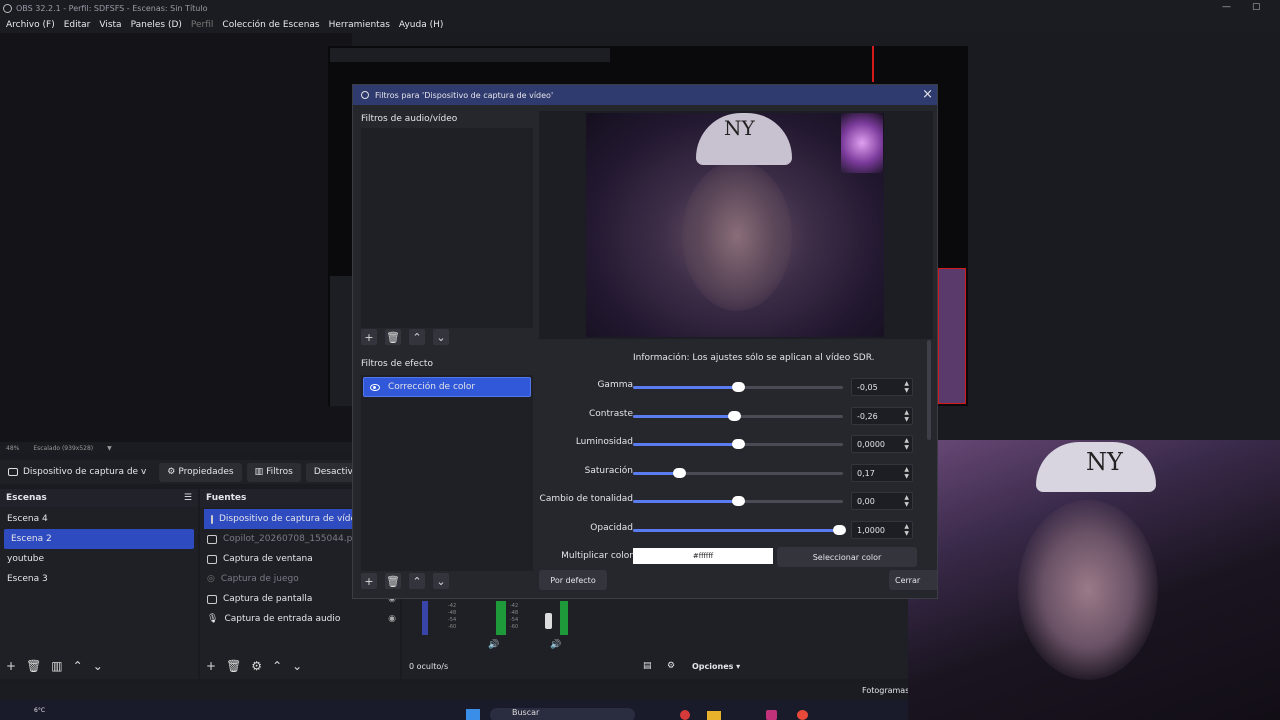  What do you see at coordinates (392, 619) in the screenshot?
I see `eye-icon: ◉` at bounding box center [392, 619].